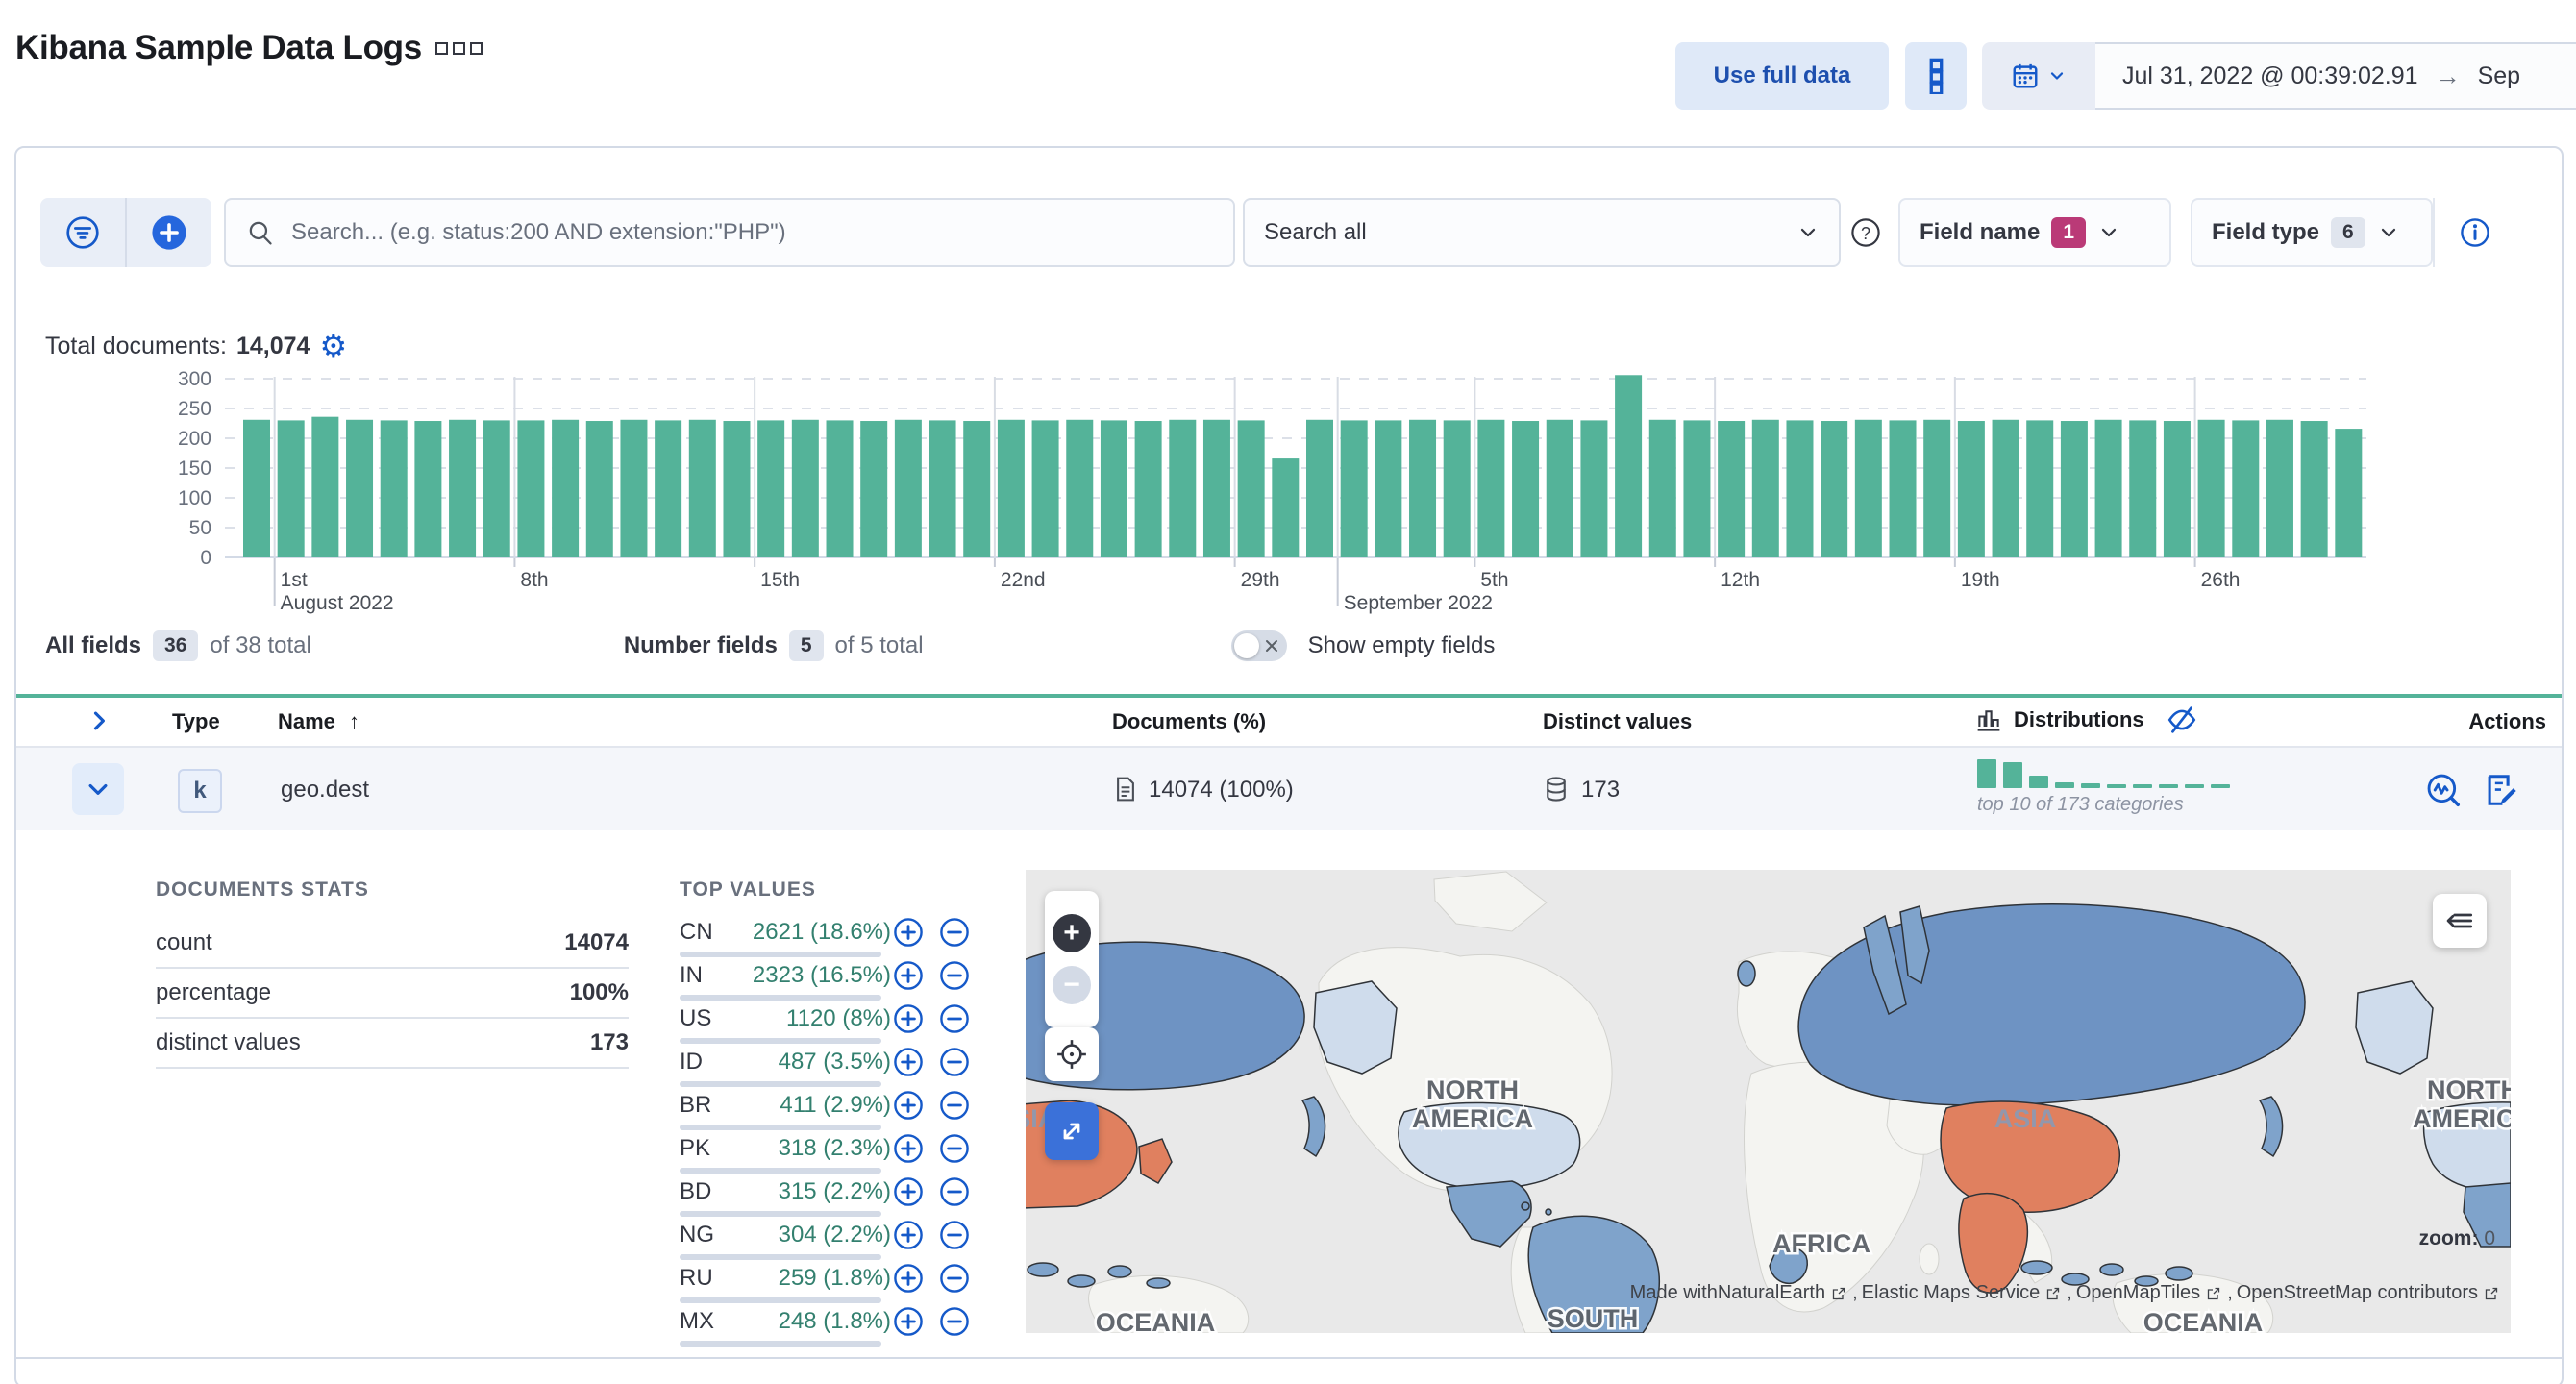  I want to click on attribution-link: NaturalEarth, so click(1771, 1293).